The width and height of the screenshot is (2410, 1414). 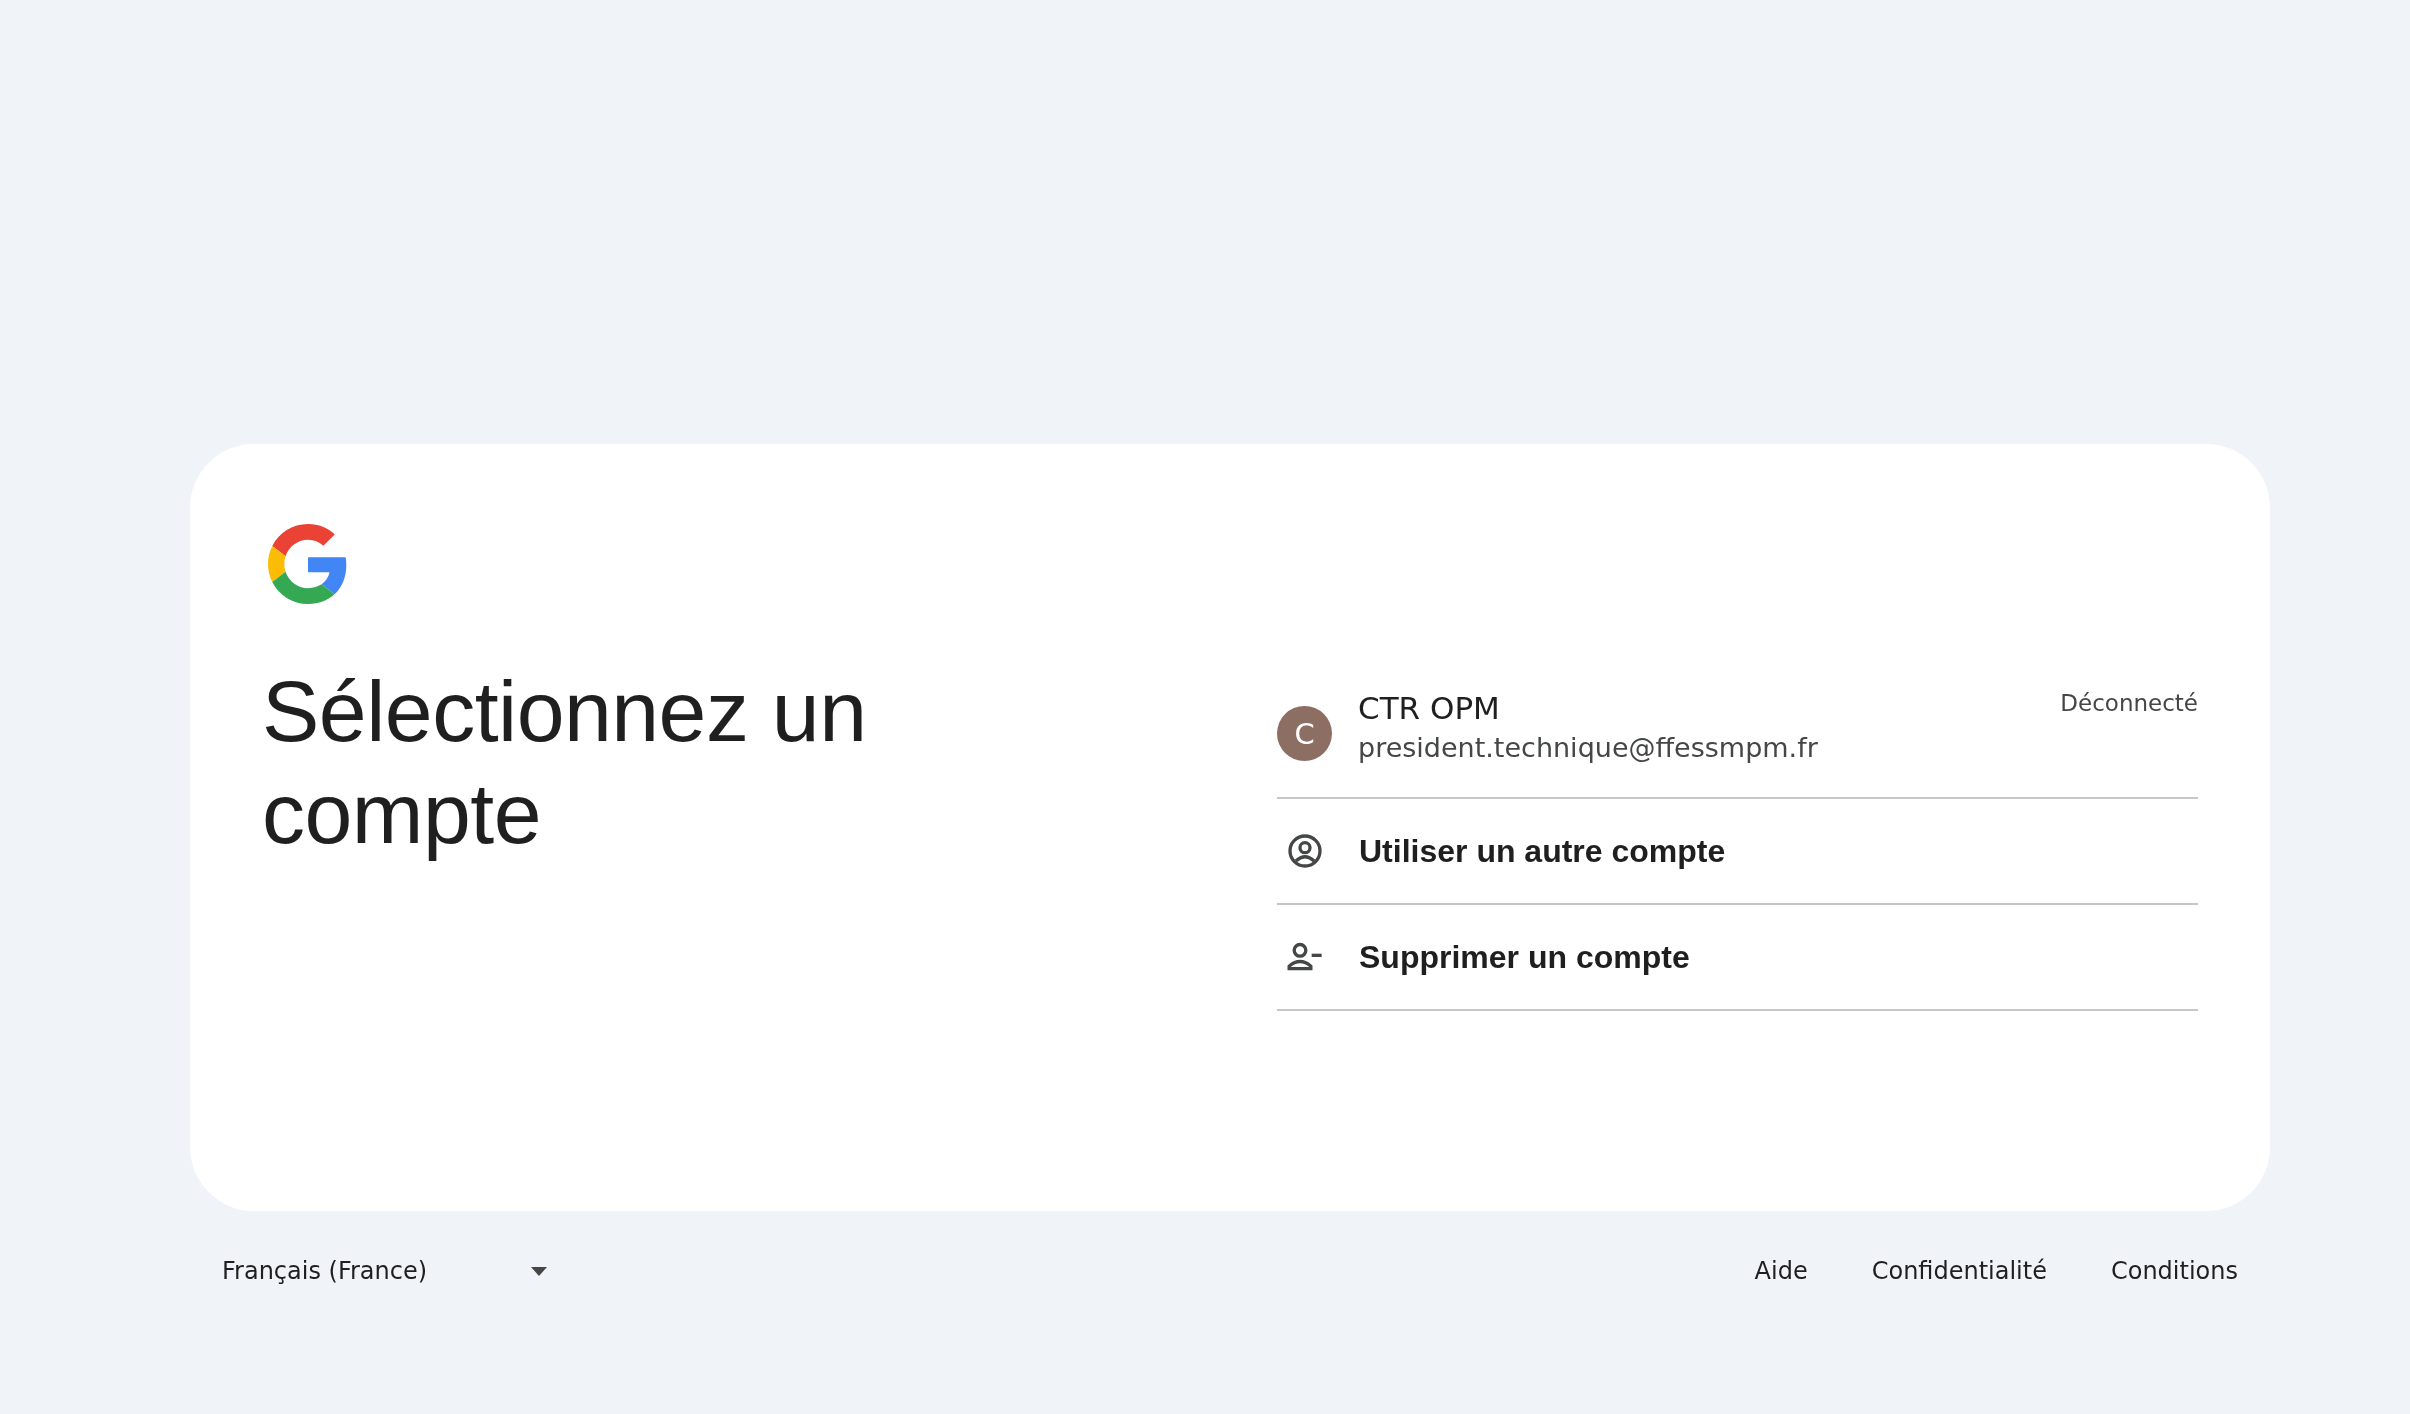 What do you see at coordinates (1305, 851) in the screenshot?
I see `account-circle-icon` at bounding box center [1305, 851].